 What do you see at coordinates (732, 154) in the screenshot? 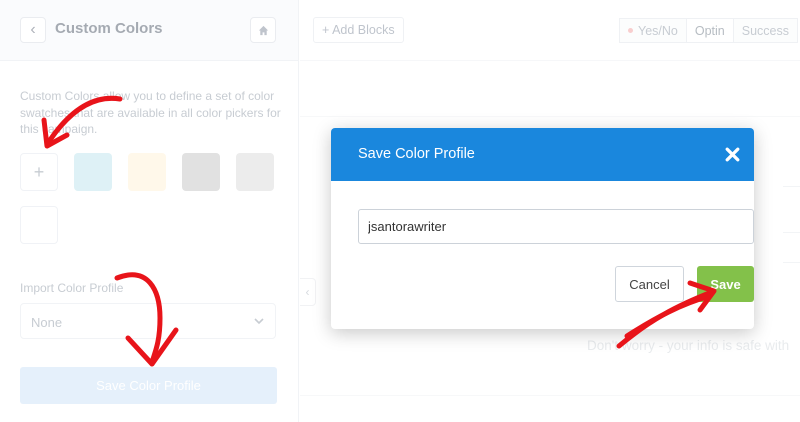
I see `close-icon` at bounding box center [732, 154].